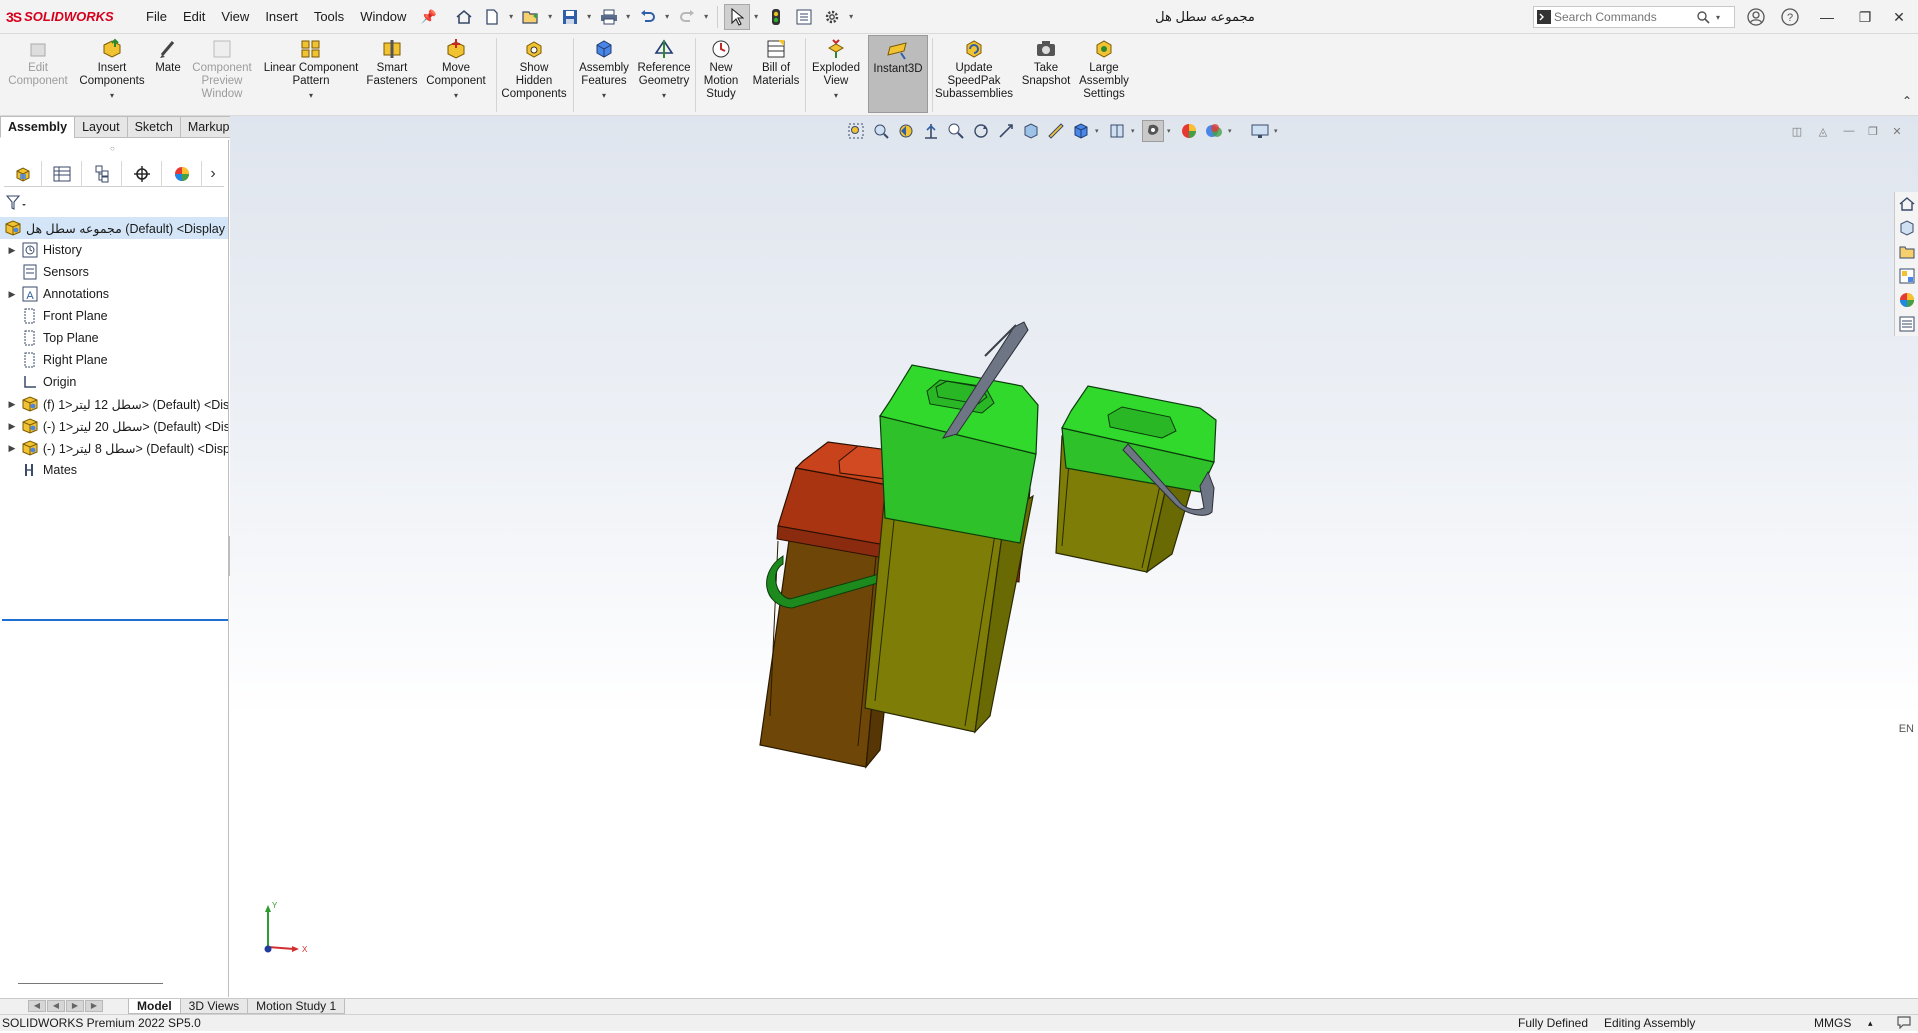  I want to click on viewport-tile-left-icon: ◫, so click(1797, 131).